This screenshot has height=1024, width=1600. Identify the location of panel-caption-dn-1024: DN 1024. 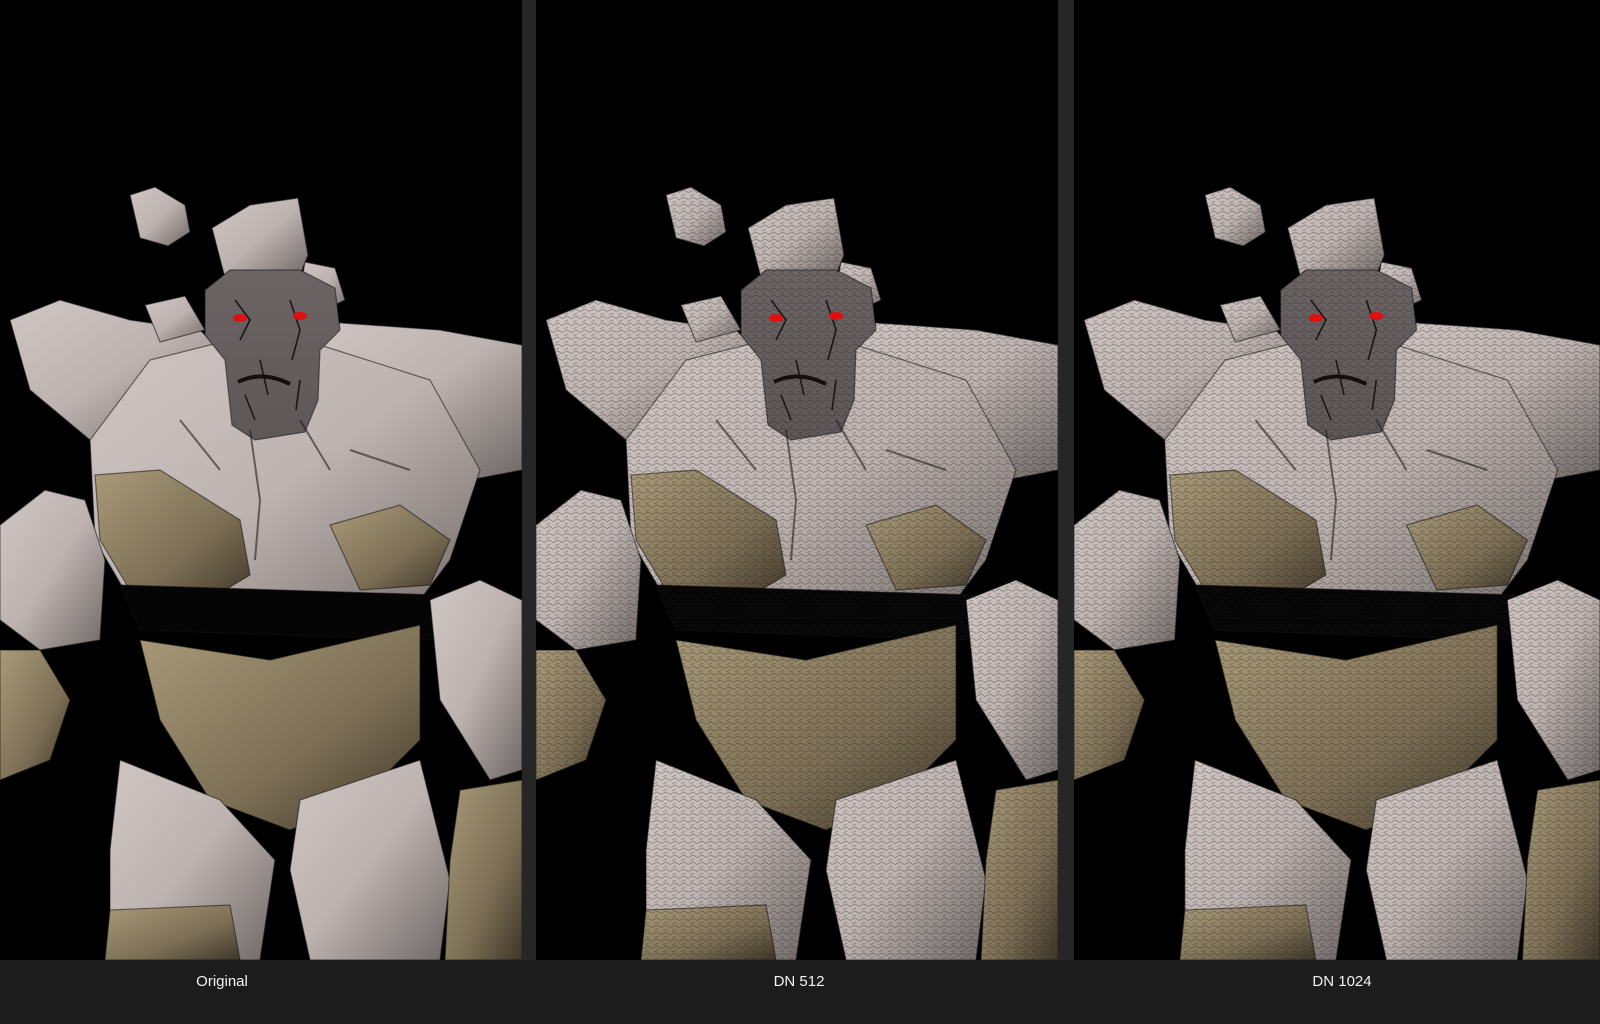
(1342, 981).